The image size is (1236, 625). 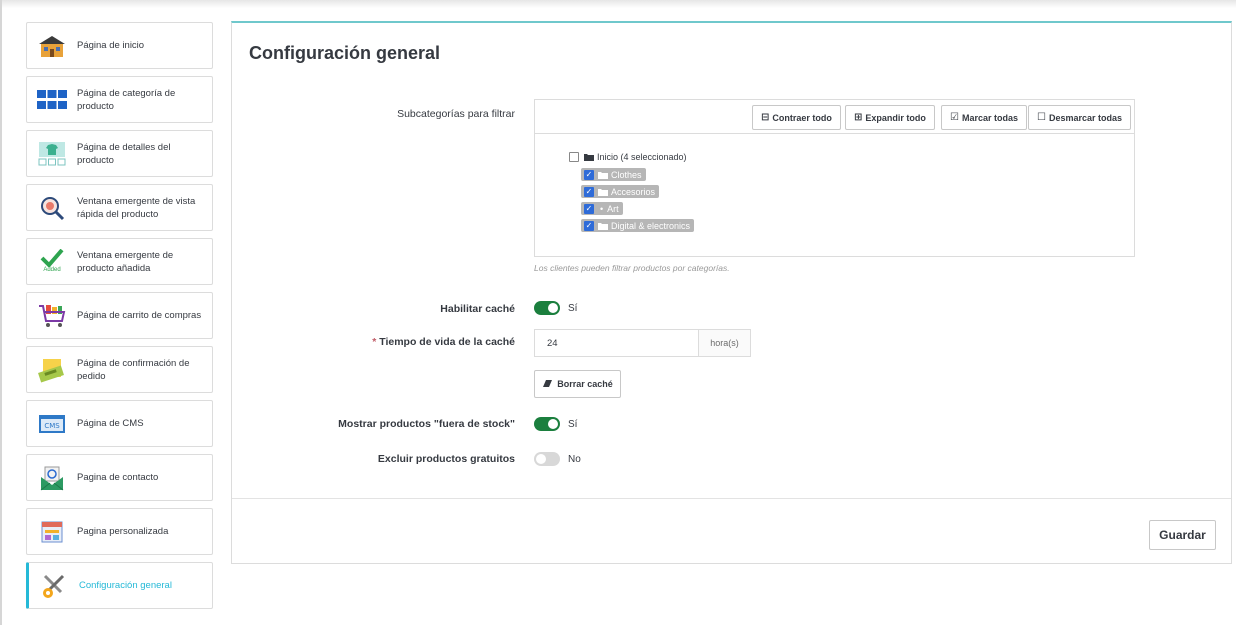 I want to click on house-icon, so click(x=52, y=46).